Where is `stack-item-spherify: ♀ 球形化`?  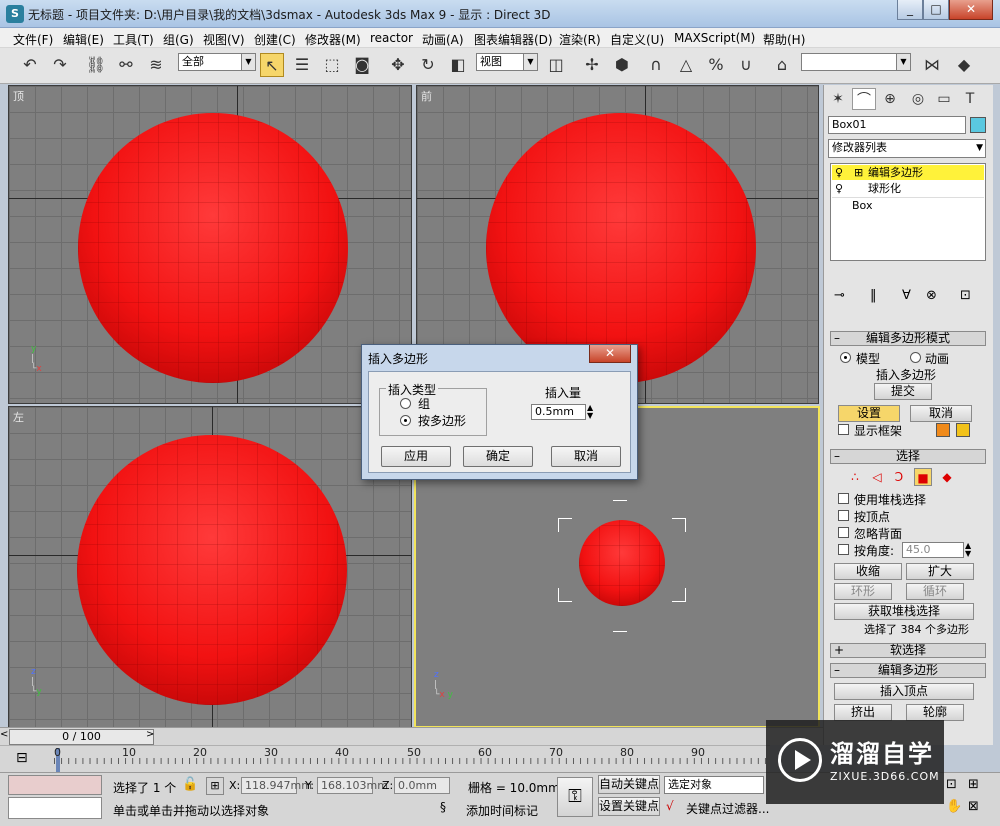 stack-item-spherify: ♀ 球形化 is located at coordinates (908, 188).